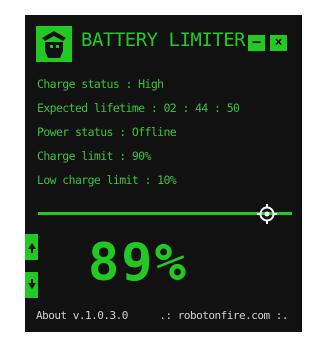 Image resolution: width=325 pixels, height=347 pixels. I want to click on charge-status-text: Charge status : High, so click(100, 84).